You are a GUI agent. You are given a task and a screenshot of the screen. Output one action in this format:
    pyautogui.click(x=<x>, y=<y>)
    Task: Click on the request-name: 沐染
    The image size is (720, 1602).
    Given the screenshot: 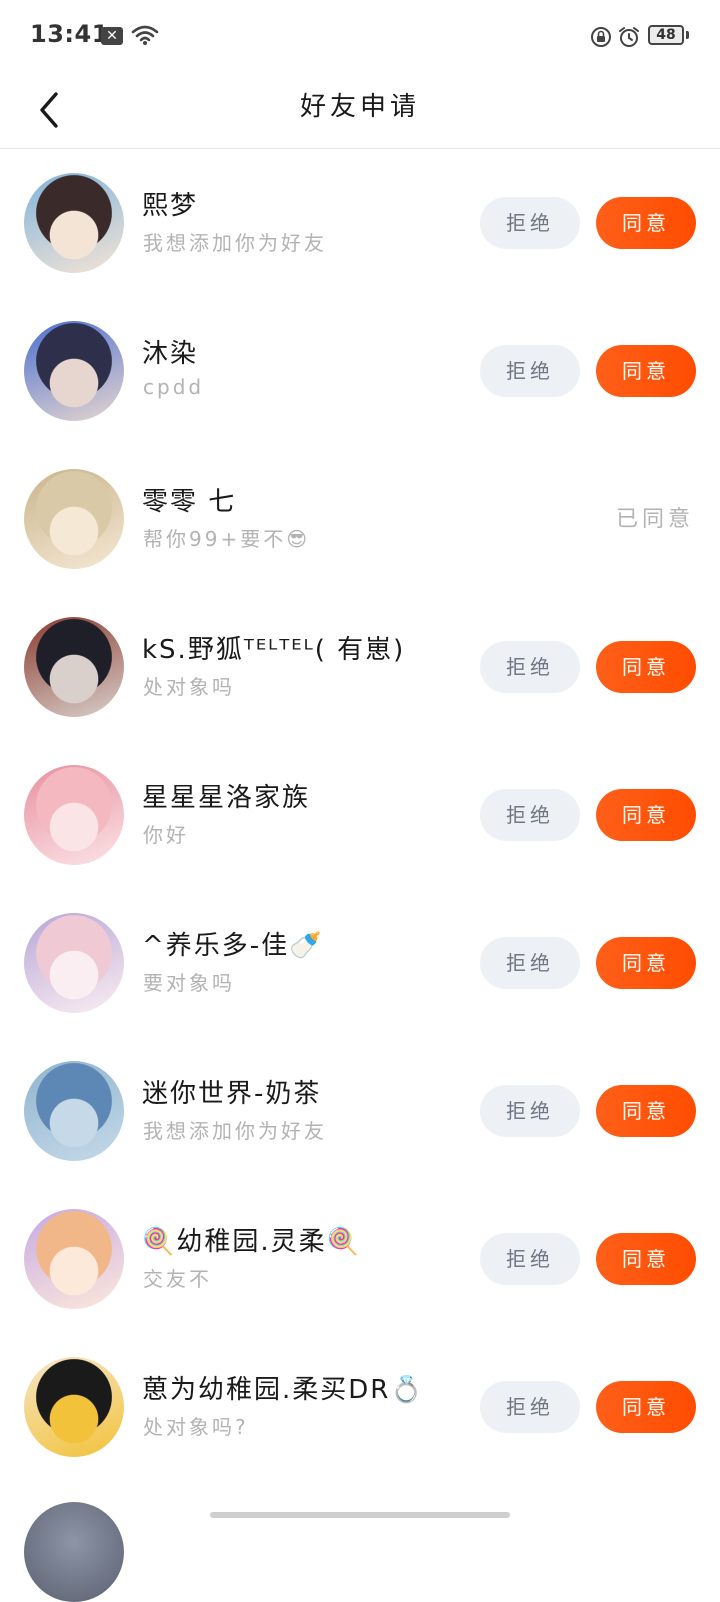 What is the action you would take?
    pyautogui.click(x=170, y=354)
    